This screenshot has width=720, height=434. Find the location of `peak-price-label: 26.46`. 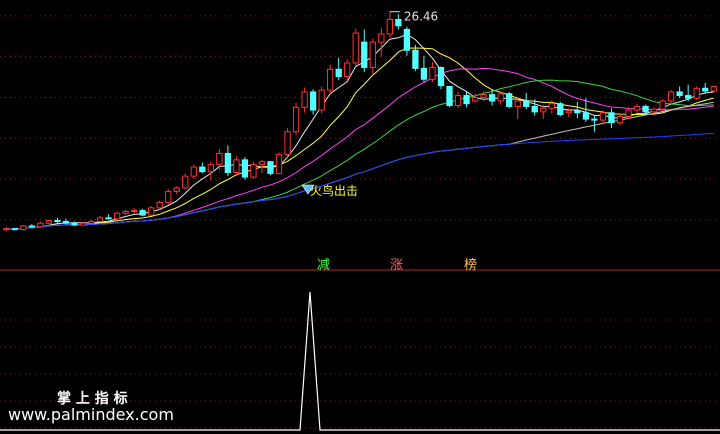

peak-price-label: 26.46 is located at coordinates (421, 17).